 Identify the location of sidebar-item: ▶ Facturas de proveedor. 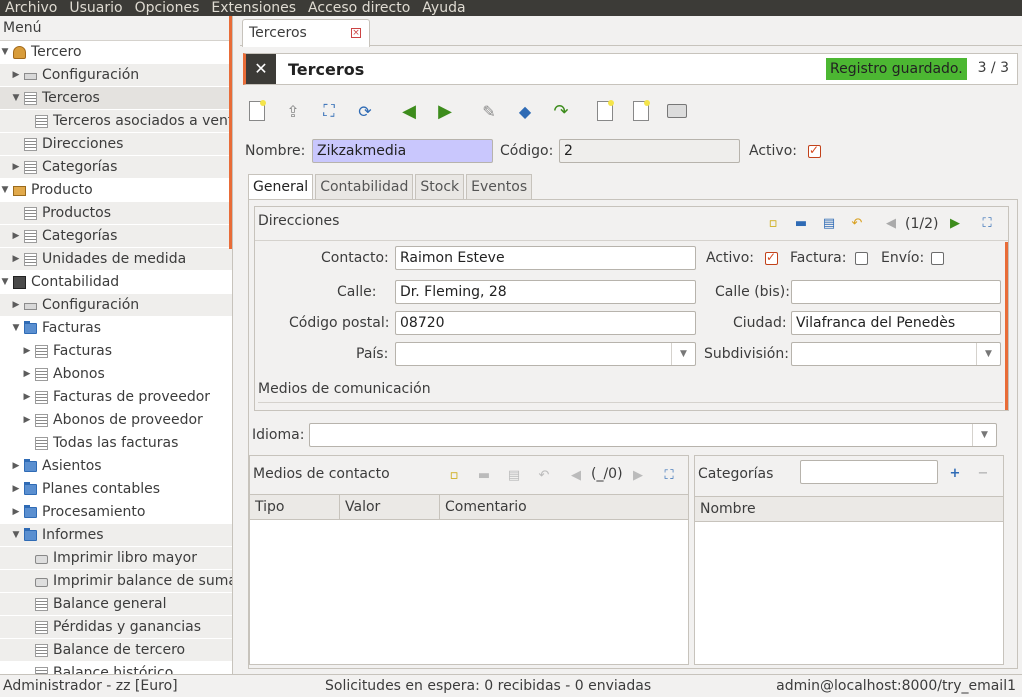
(116, 397).